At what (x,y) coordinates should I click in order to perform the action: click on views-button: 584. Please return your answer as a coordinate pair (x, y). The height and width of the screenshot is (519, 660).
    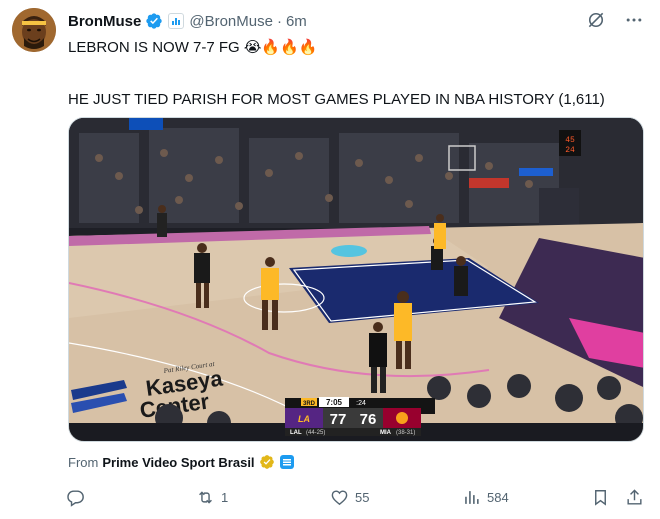
    Looking at the image, I should click on (485, 497).